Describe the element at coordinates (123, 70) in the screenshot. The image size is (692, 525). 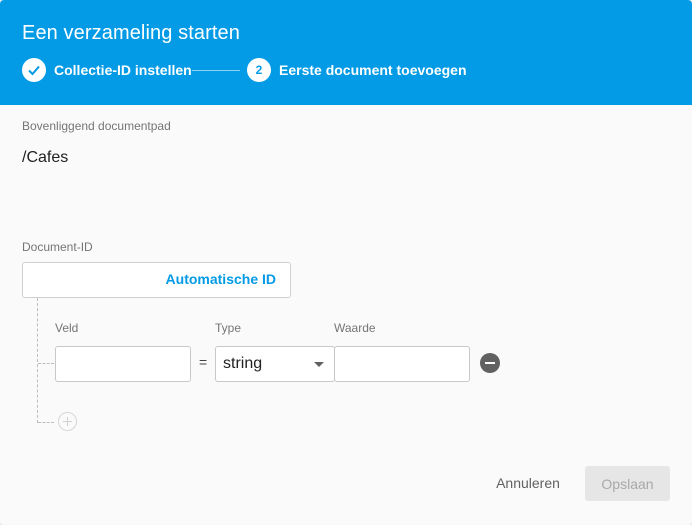
I see `step-label: Collectie-ID instellen` at that location.